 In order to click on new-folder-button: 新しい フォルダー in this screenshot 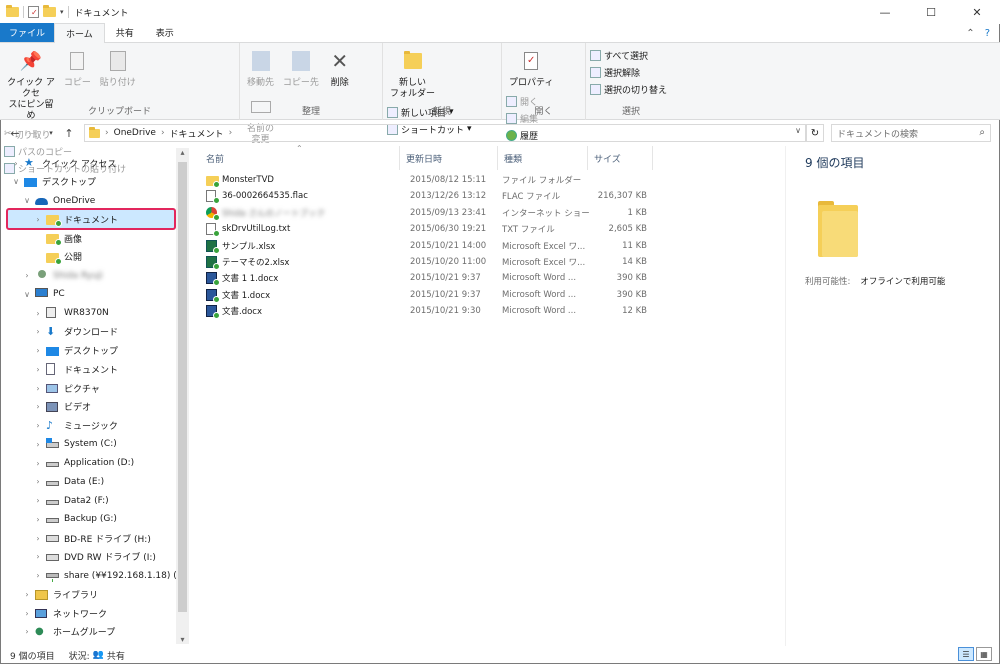, I will do `click(412, 73)`.